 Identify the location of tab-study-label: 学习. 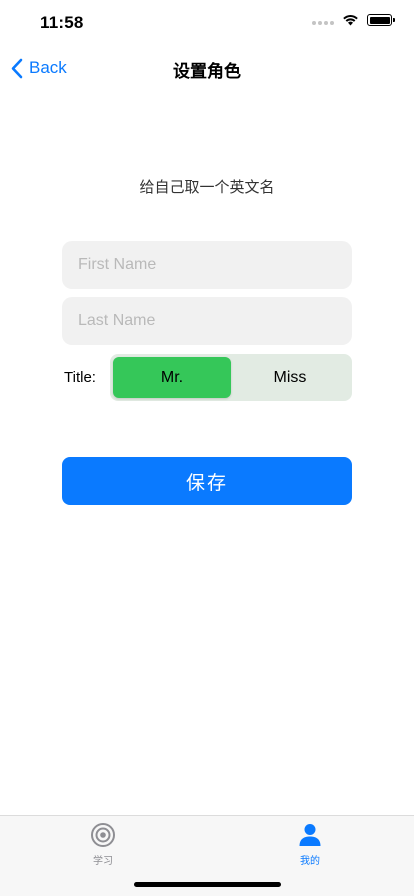
(103, 861).